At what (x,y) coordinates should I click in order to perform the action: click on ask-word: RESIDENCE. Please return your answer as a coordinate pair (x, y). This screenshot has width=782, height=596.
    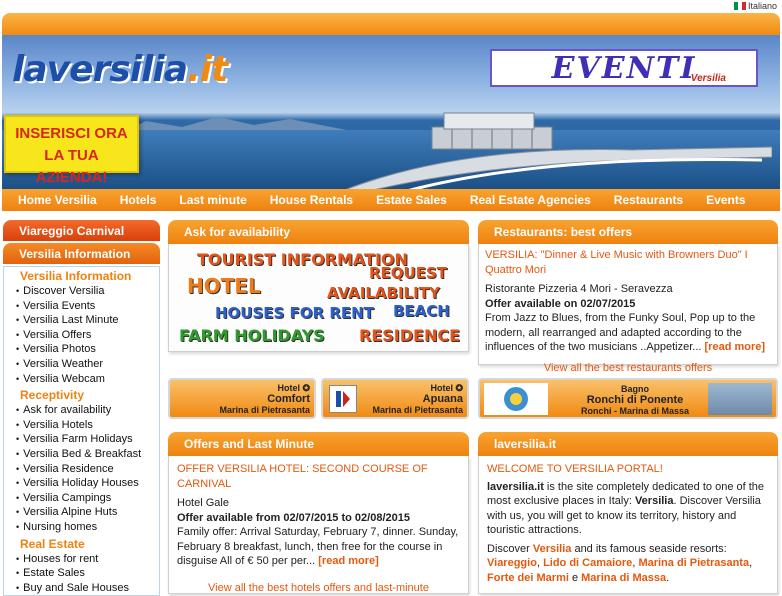
    Looking at the image, I should click on (409, 335).